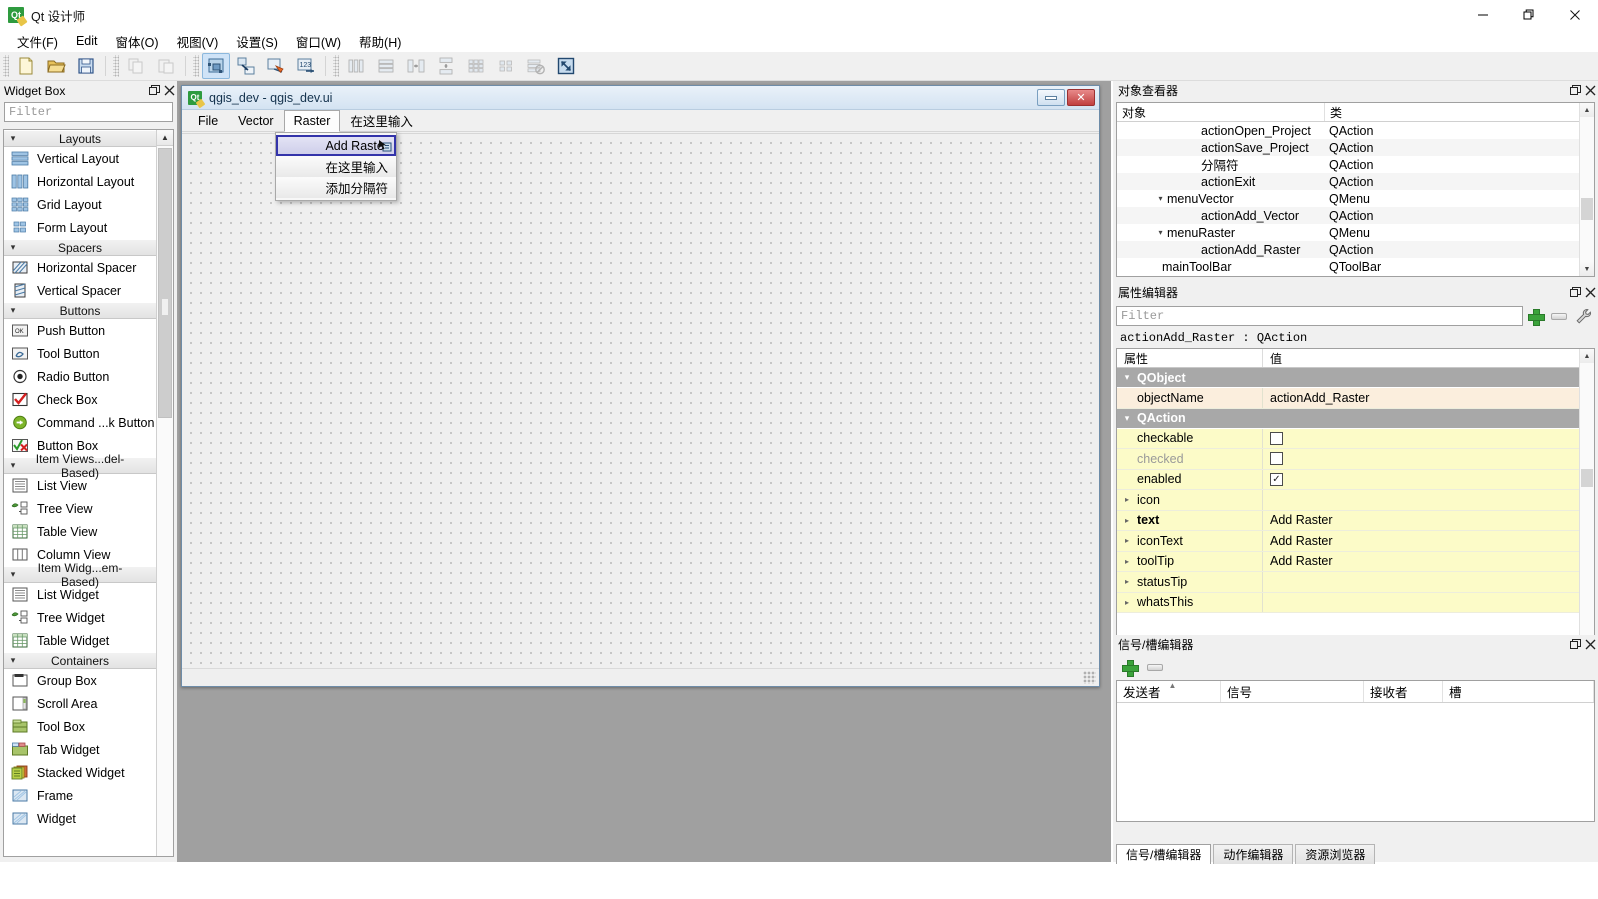 This screenshot has height=899, width=1598. What do you see at coordinates (166, 66) in the screenshot?
I see `paste-icon` at bounding box center [166, 66].